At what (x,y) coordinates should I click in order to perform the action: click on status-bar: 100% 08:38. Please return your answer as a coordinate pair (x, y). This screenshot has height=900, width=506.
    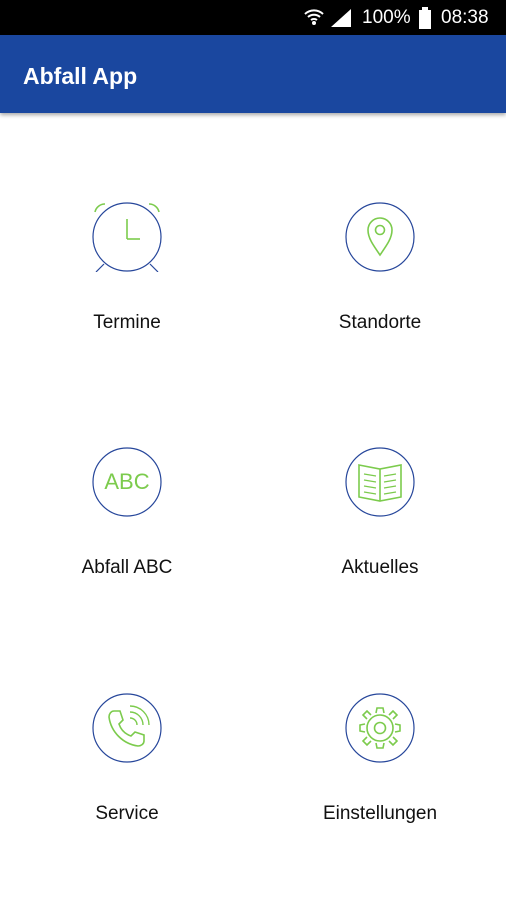
    Looking at the image, I should click on (253, 17).